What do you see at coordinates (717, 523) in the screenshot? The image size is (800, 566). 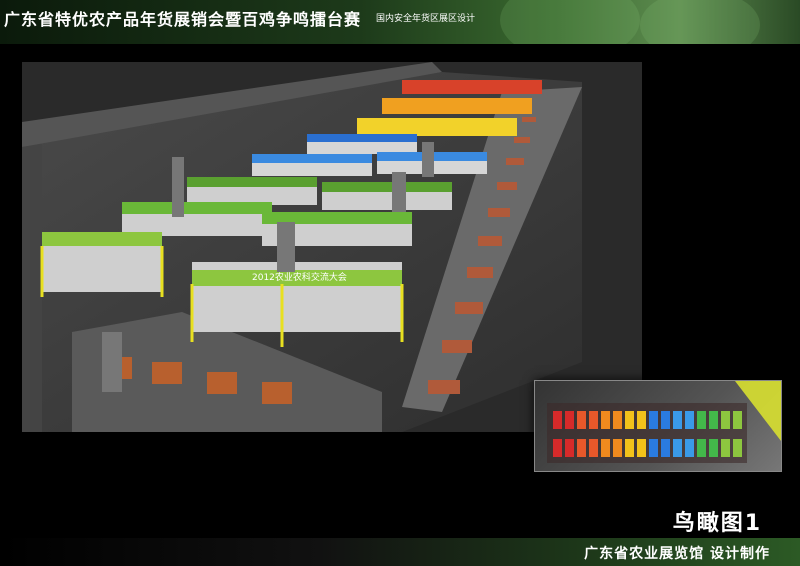 I see `view-caption: 鸟瞰图1` at bounding box center [717, 523].